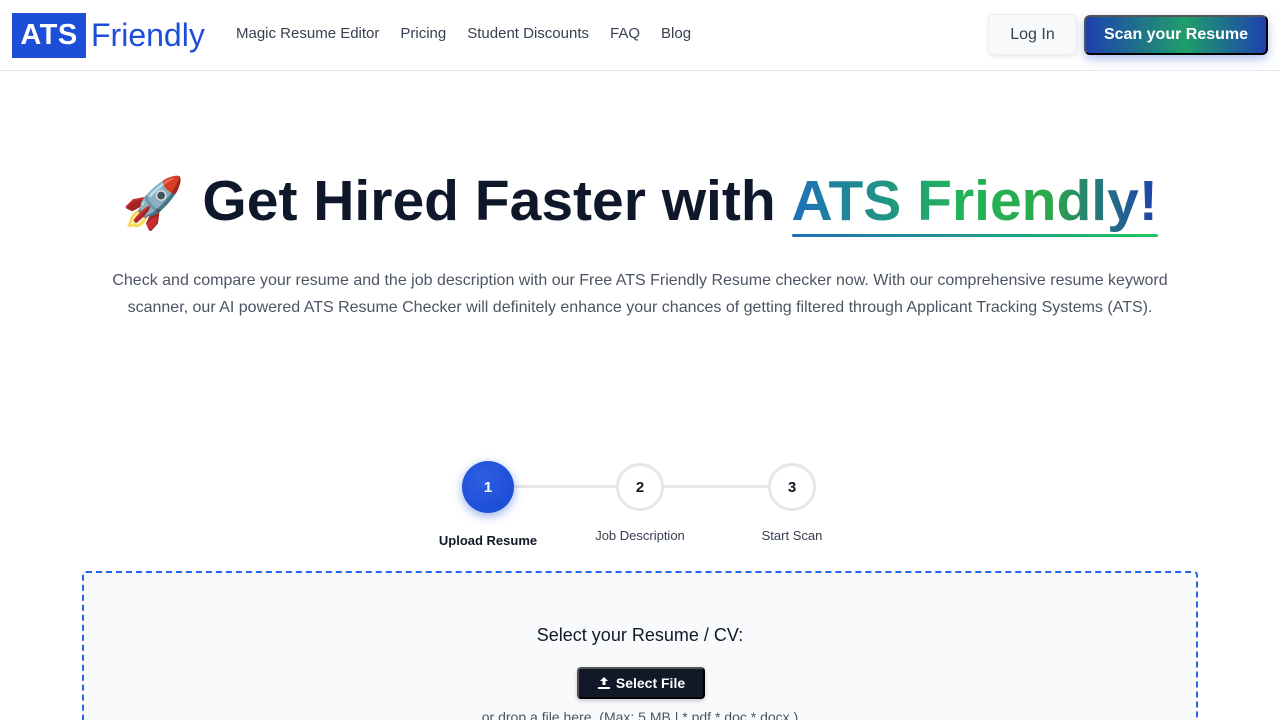 This screenshot has width=1280, height=720. I want to click on upload-title: Select your Resume / CV:, so click(640, 635).